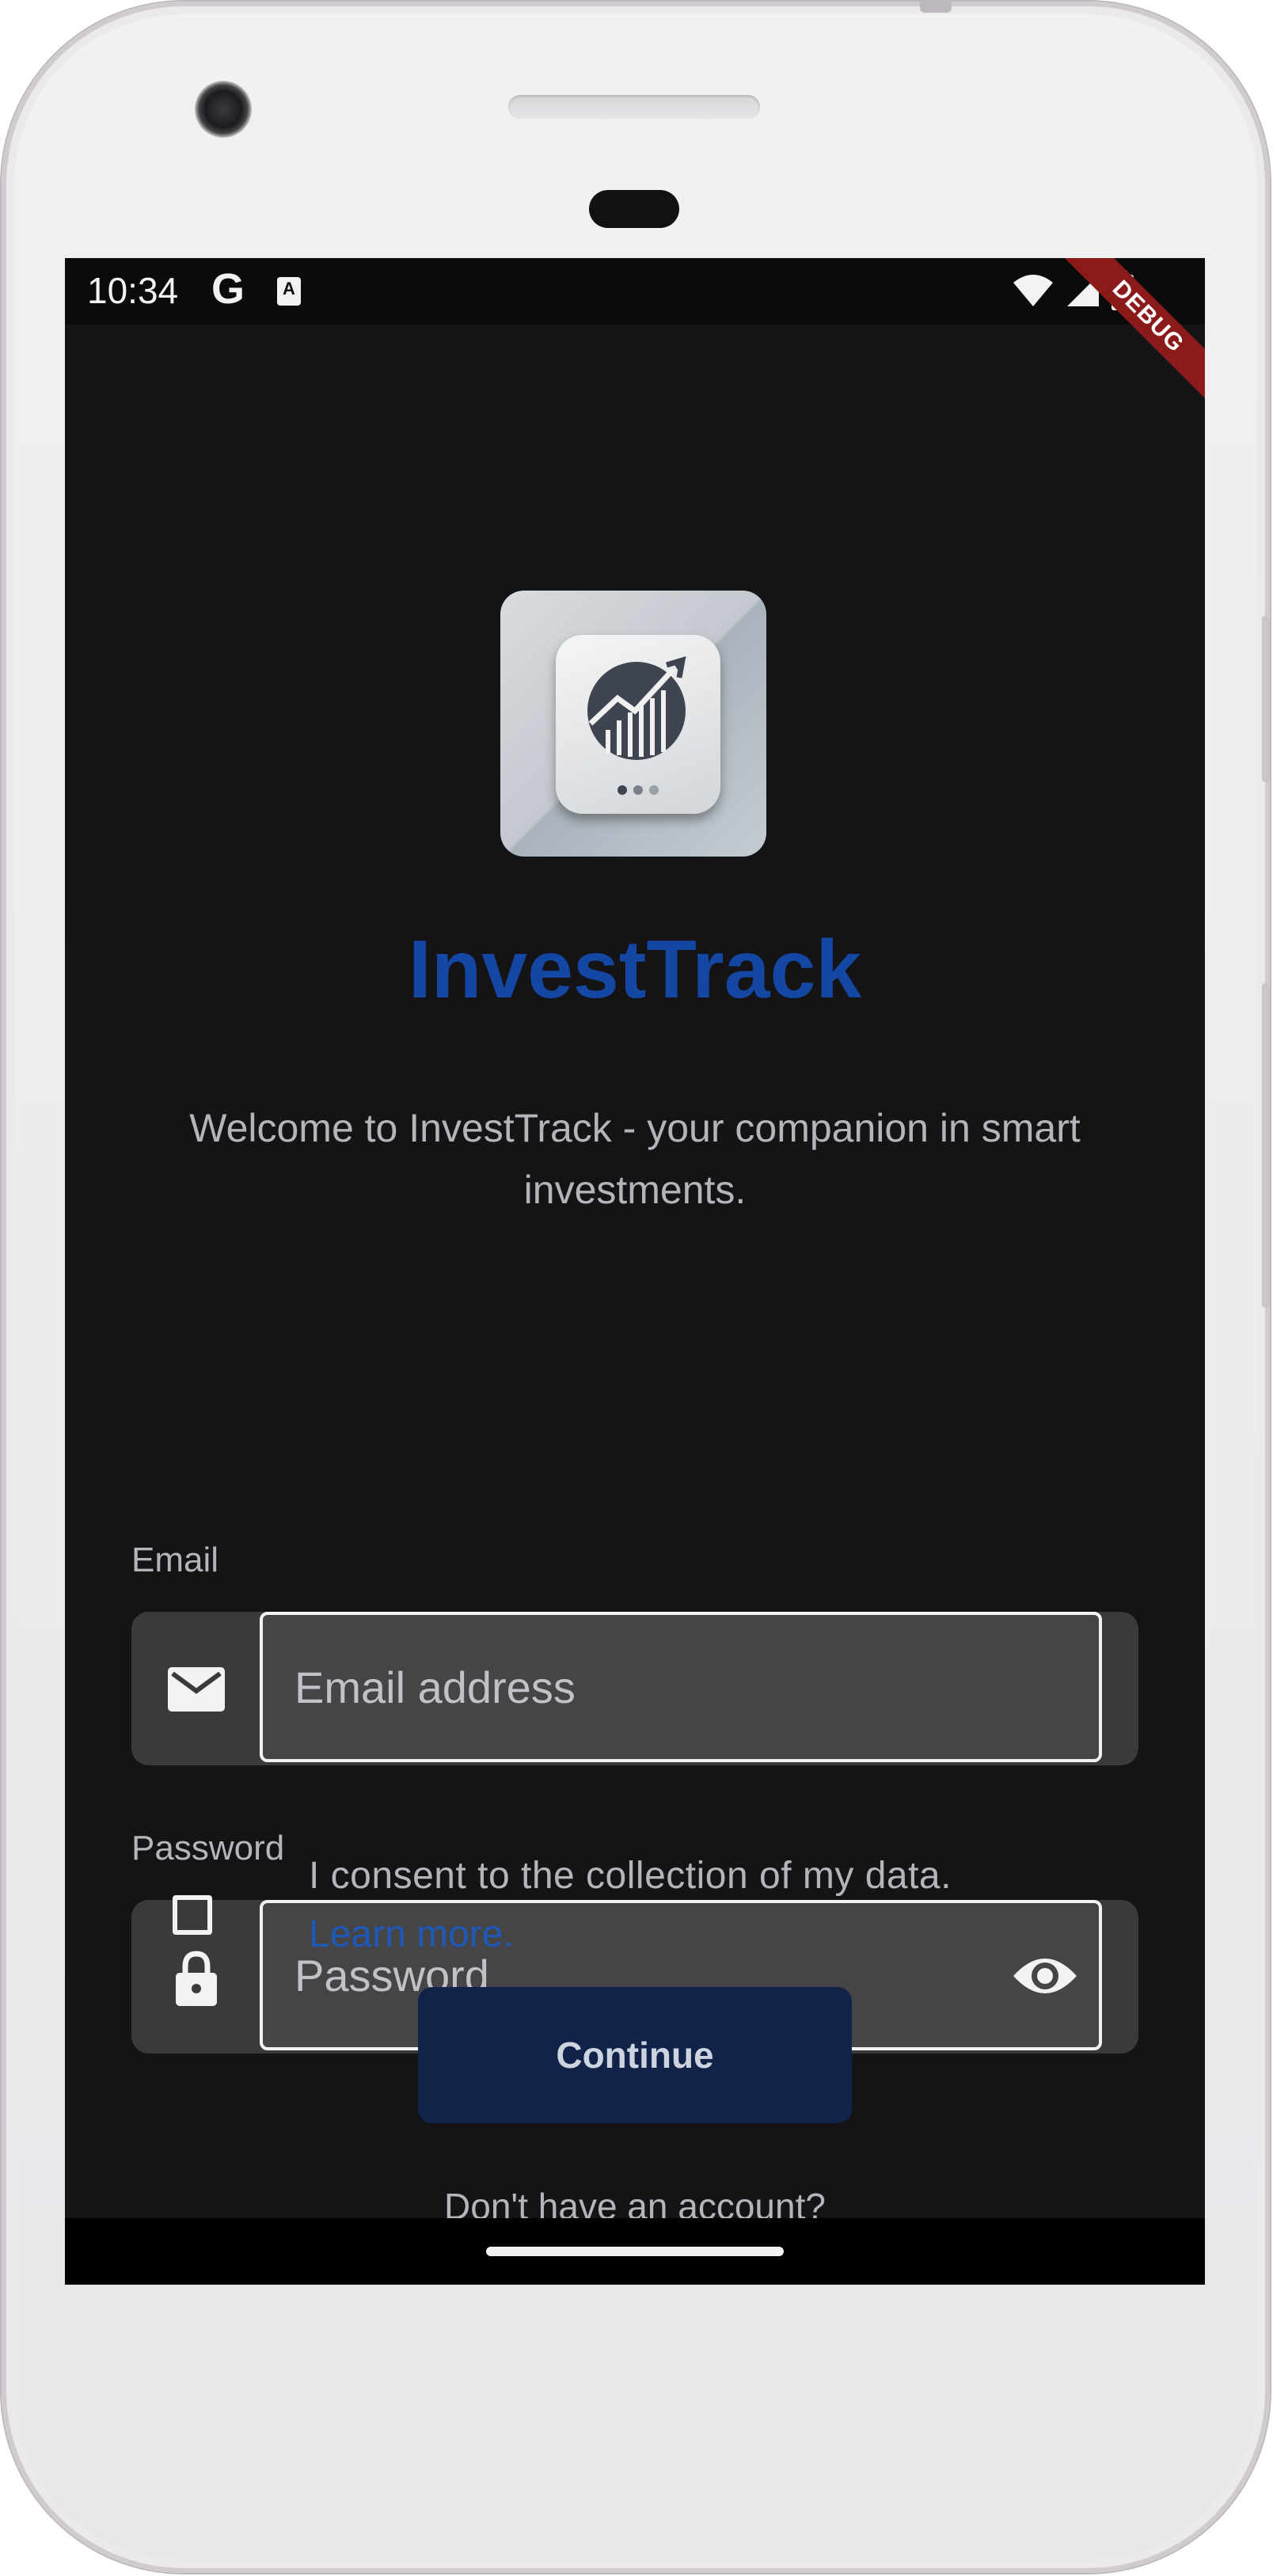 The height and width of the screenshot is (2576, 1273). What do you see at coordinates (1033, 291) in the screenshot?
I see `wifi-icon` at bounding box center [1033, 291].